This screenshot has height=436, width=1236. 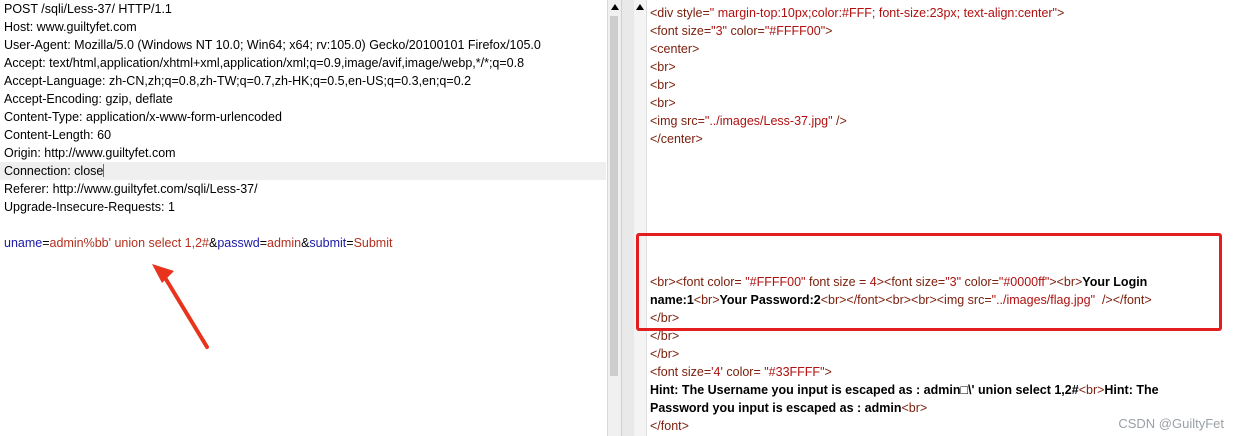 I want to click on arrow-head-icon, so click(x=163, y=273).